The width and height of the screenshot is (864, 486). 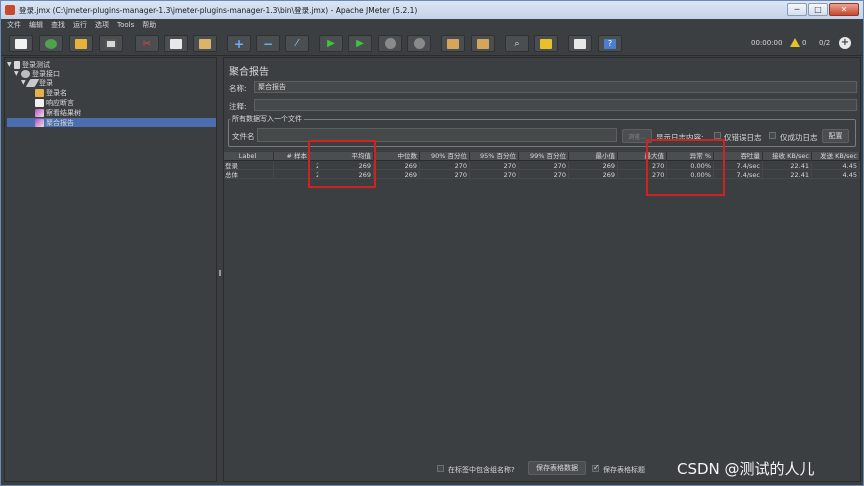 I want to click on col-label: Label, so click(x=249, y=156).